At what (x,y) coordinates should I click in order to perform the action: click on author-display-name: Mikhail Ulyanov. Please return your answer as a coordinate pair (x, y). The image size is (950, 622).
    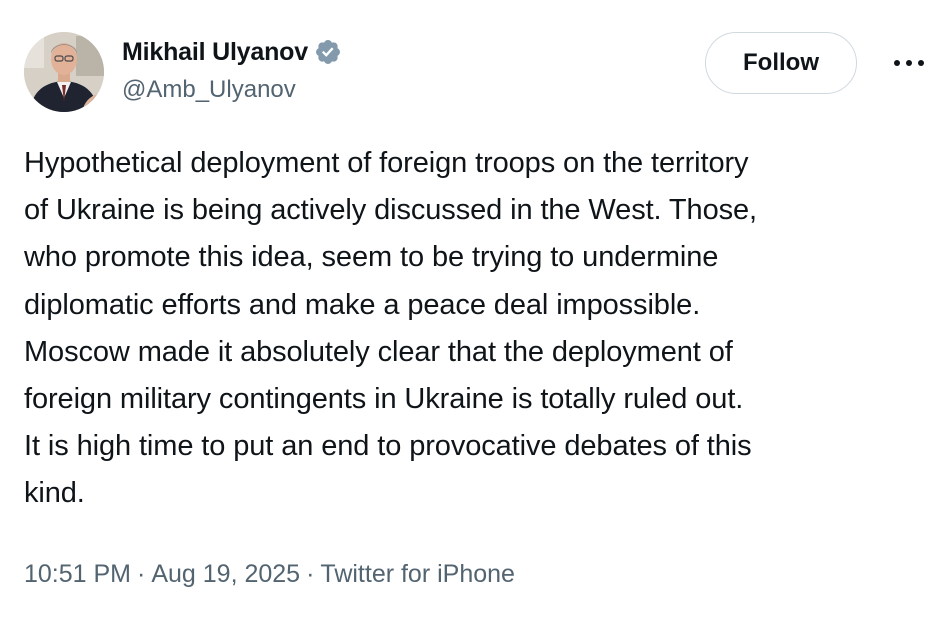
    Looking at the image, I should click on (215, 52).